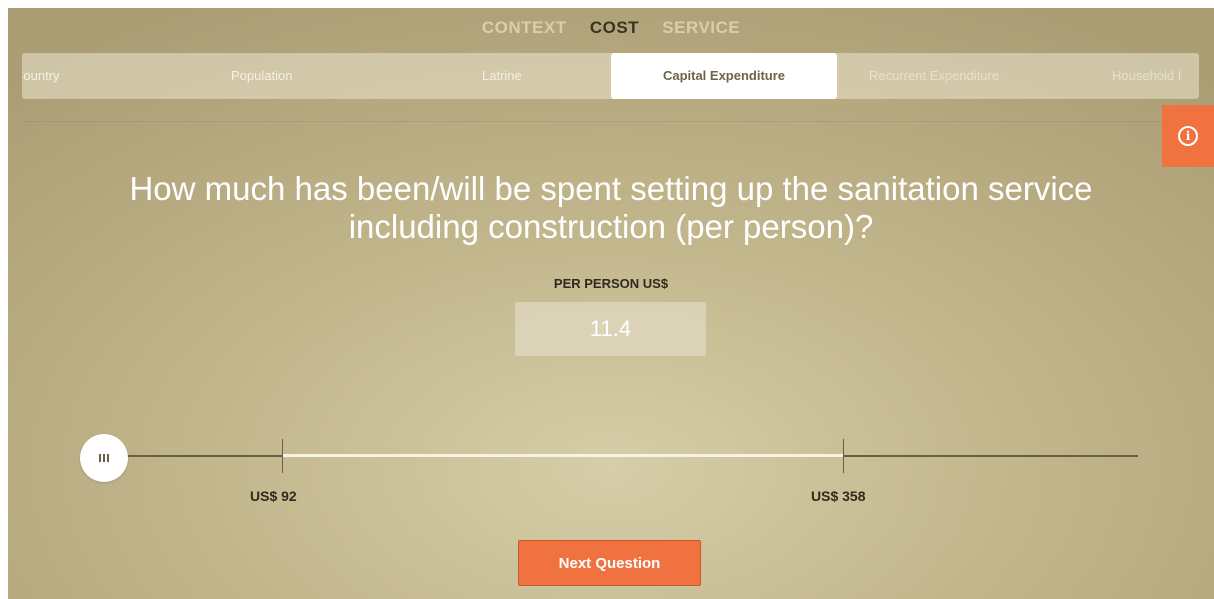 This screenshot has height=599, width=1214. What do you see at coordinates (563, 455) in the screenshot?
I see `slider-range-highlight` at bounding box center [563, 455].